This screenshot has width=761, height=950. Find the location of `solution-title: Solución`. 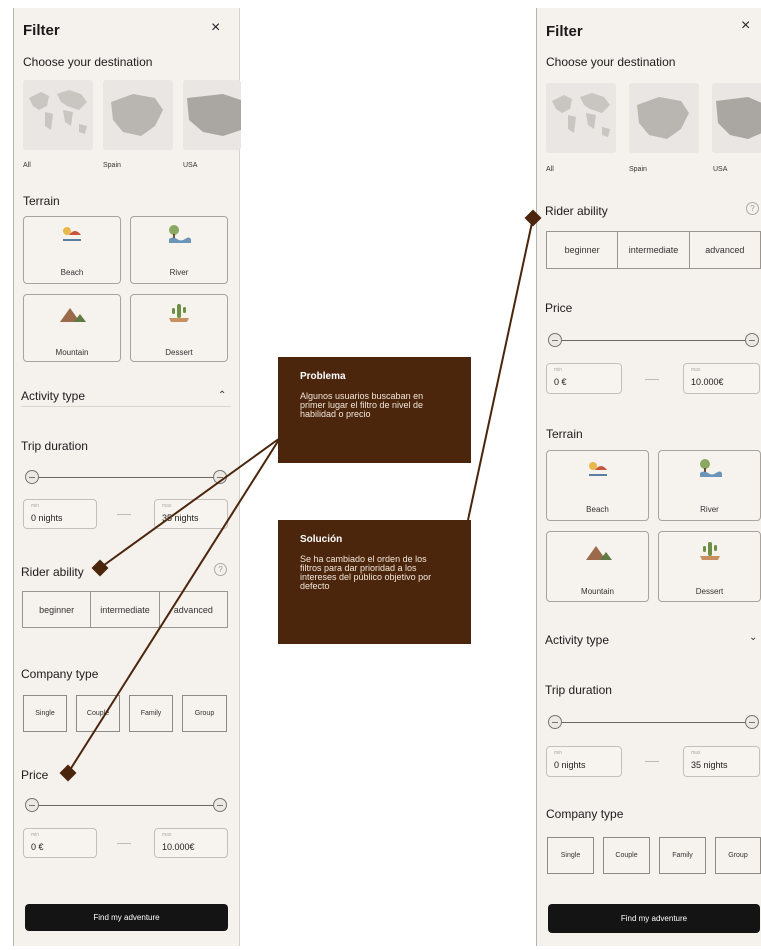

solution-title: Solución is located at coordinates (321, 539).